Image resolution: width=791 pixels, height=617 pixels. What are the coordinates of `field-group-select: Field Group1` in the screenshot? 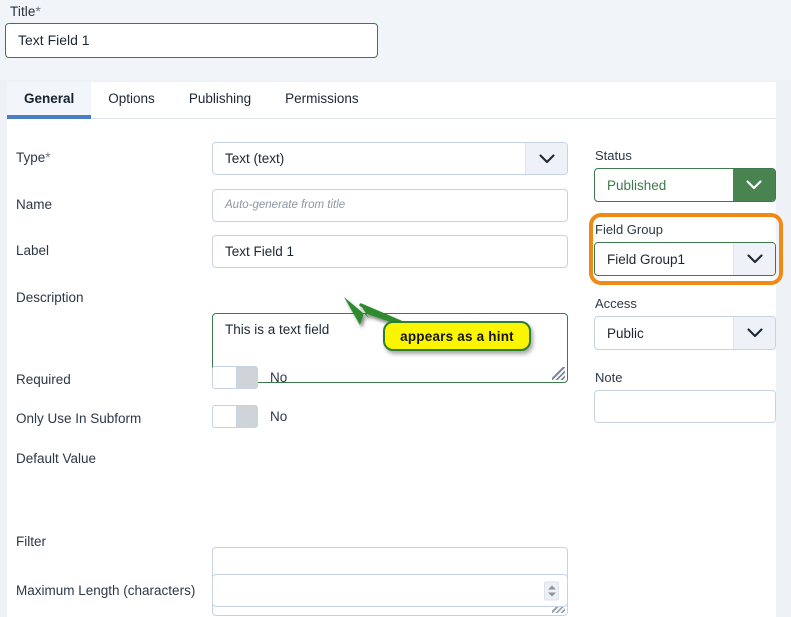 It's located at (685, 259).